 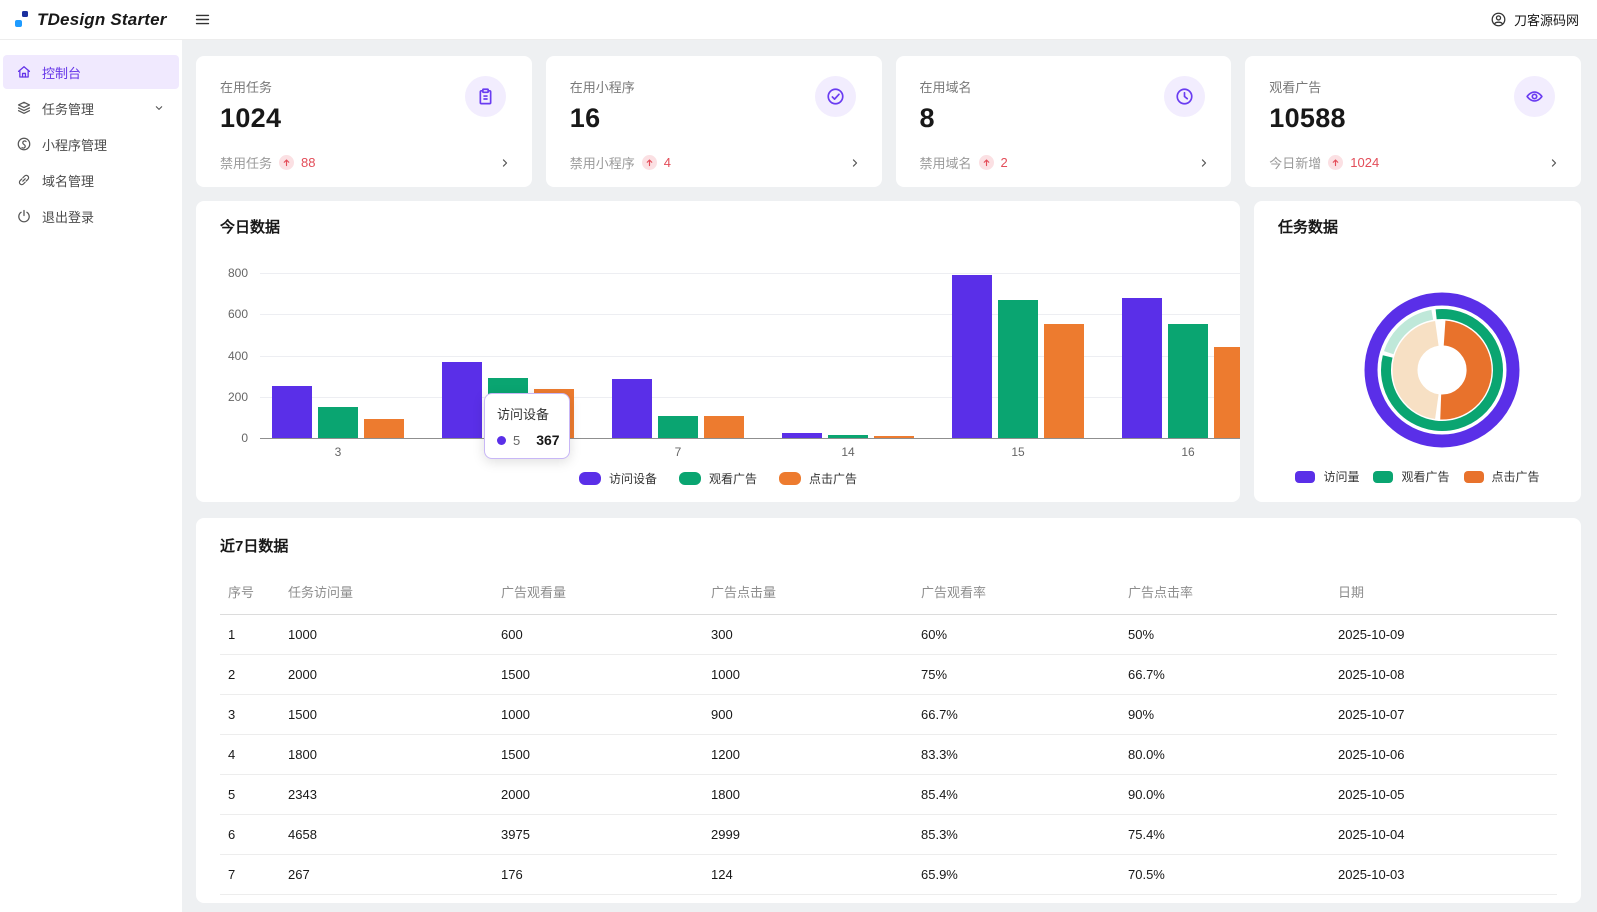 What do you see at coordinates (1534, 96) in the screenshot?
I see `eye-icon` at bounding box center [1534, 96].